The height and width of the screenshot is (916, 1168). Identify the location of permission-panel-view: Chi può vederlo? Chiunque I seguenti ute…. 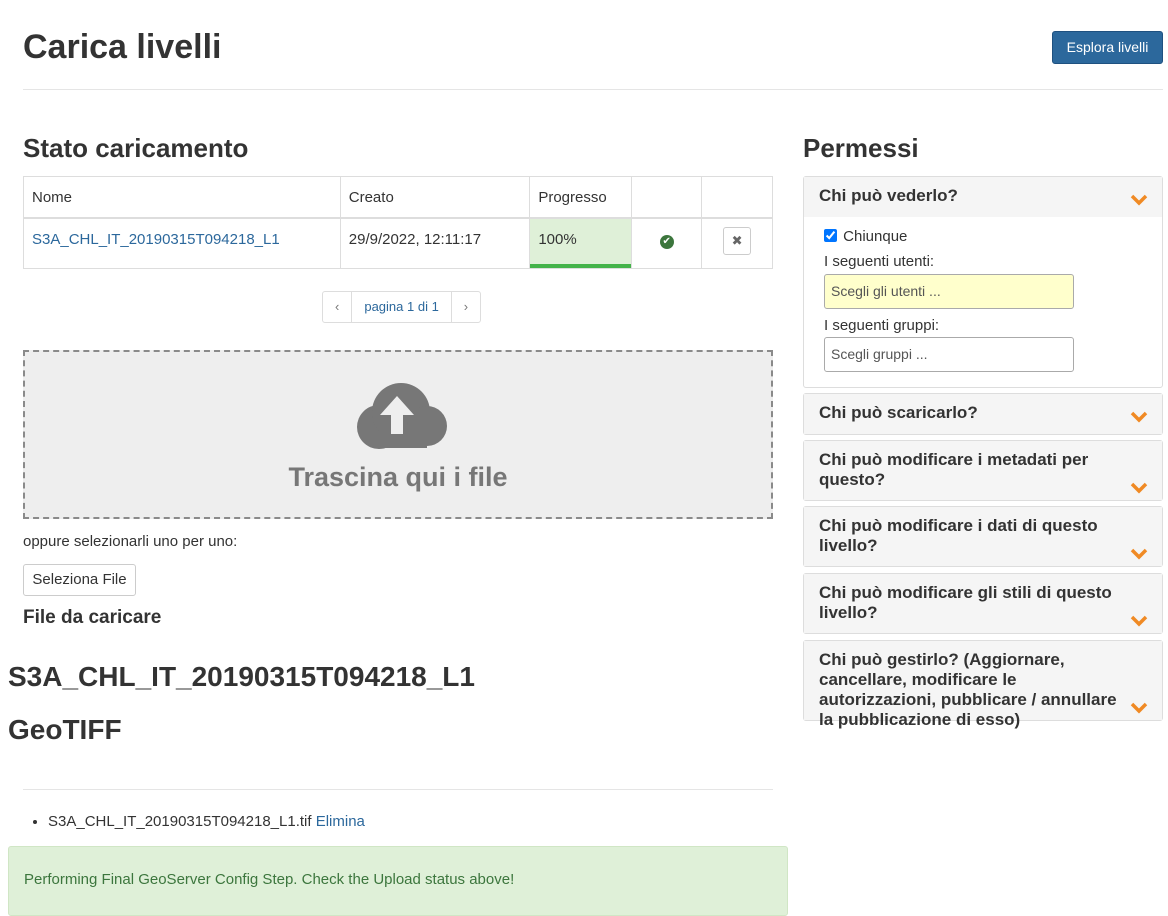
(983, 282).